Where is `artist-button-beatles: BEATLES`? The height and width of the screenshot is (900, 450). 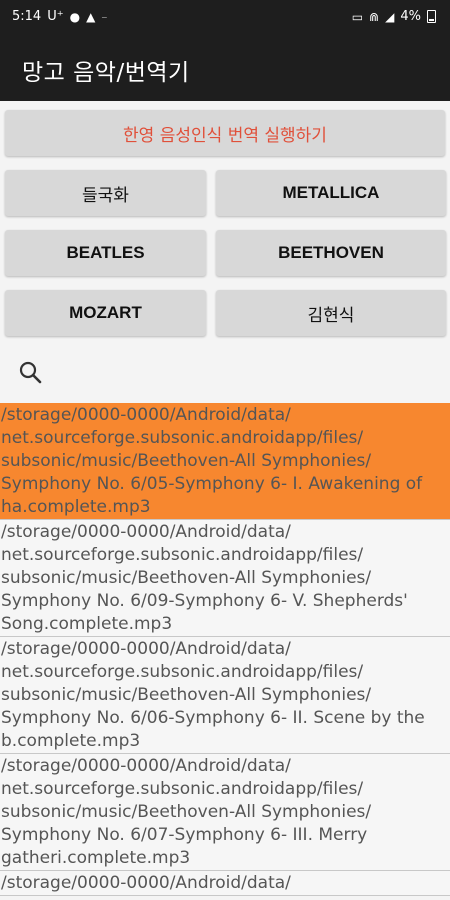 artist-button-beatles: BEATLES is located at coordinates (105, 253).